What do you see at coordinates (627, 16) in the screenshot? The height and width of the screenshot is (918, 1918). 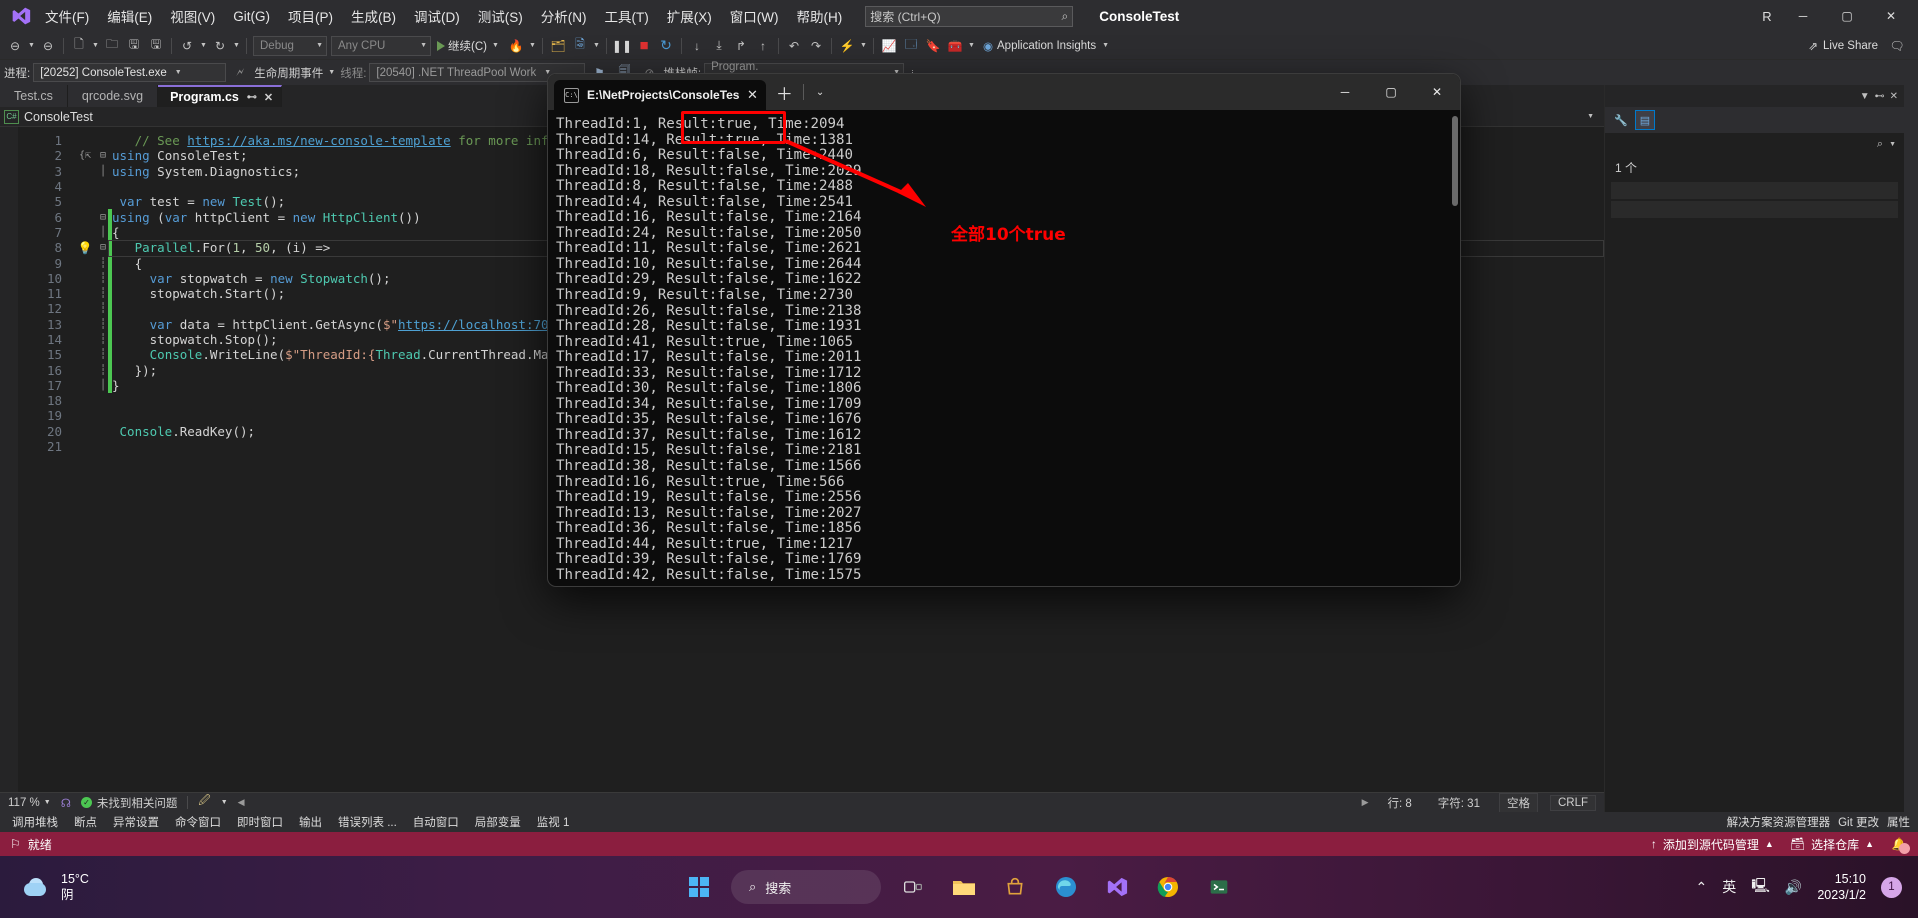 I see `menu-item-tools: 工具(T)` at bounding box center [627, 16].